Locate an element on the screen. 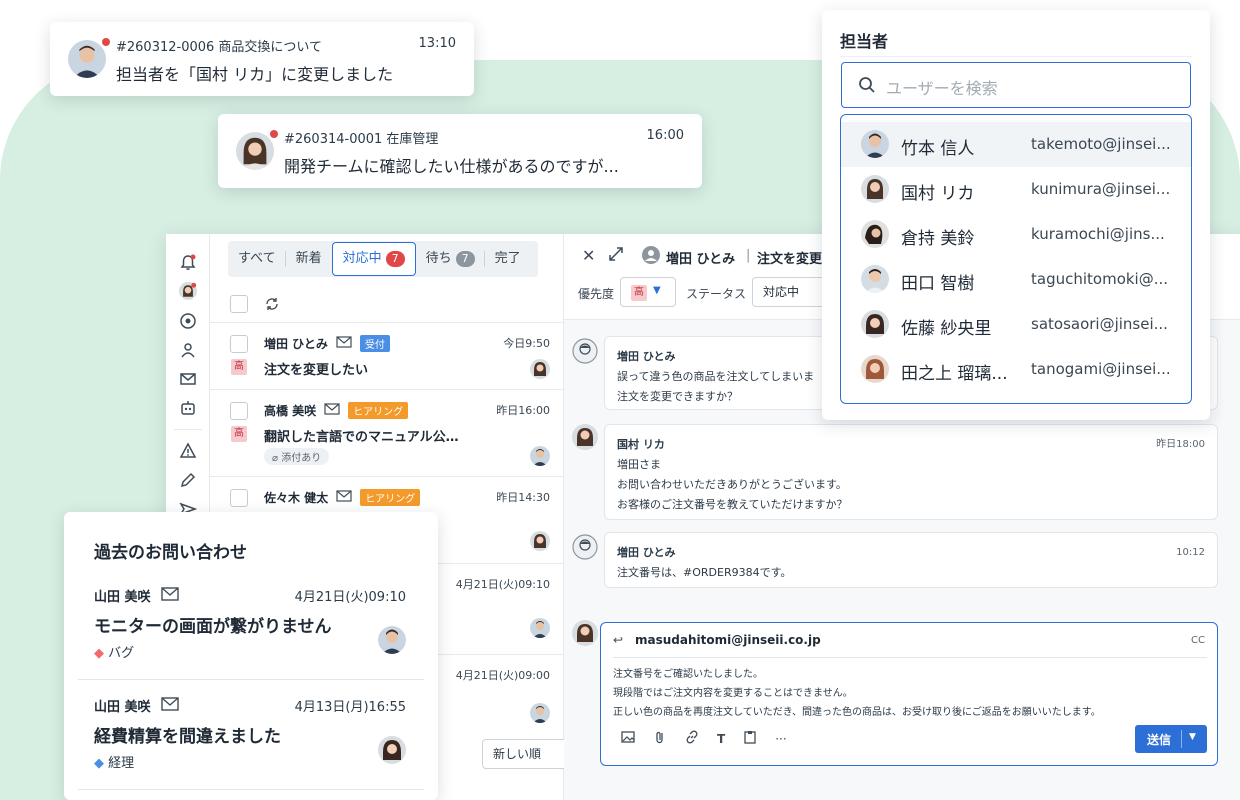  priority-select: 高 ▼ is located at coordinates (648, 292).